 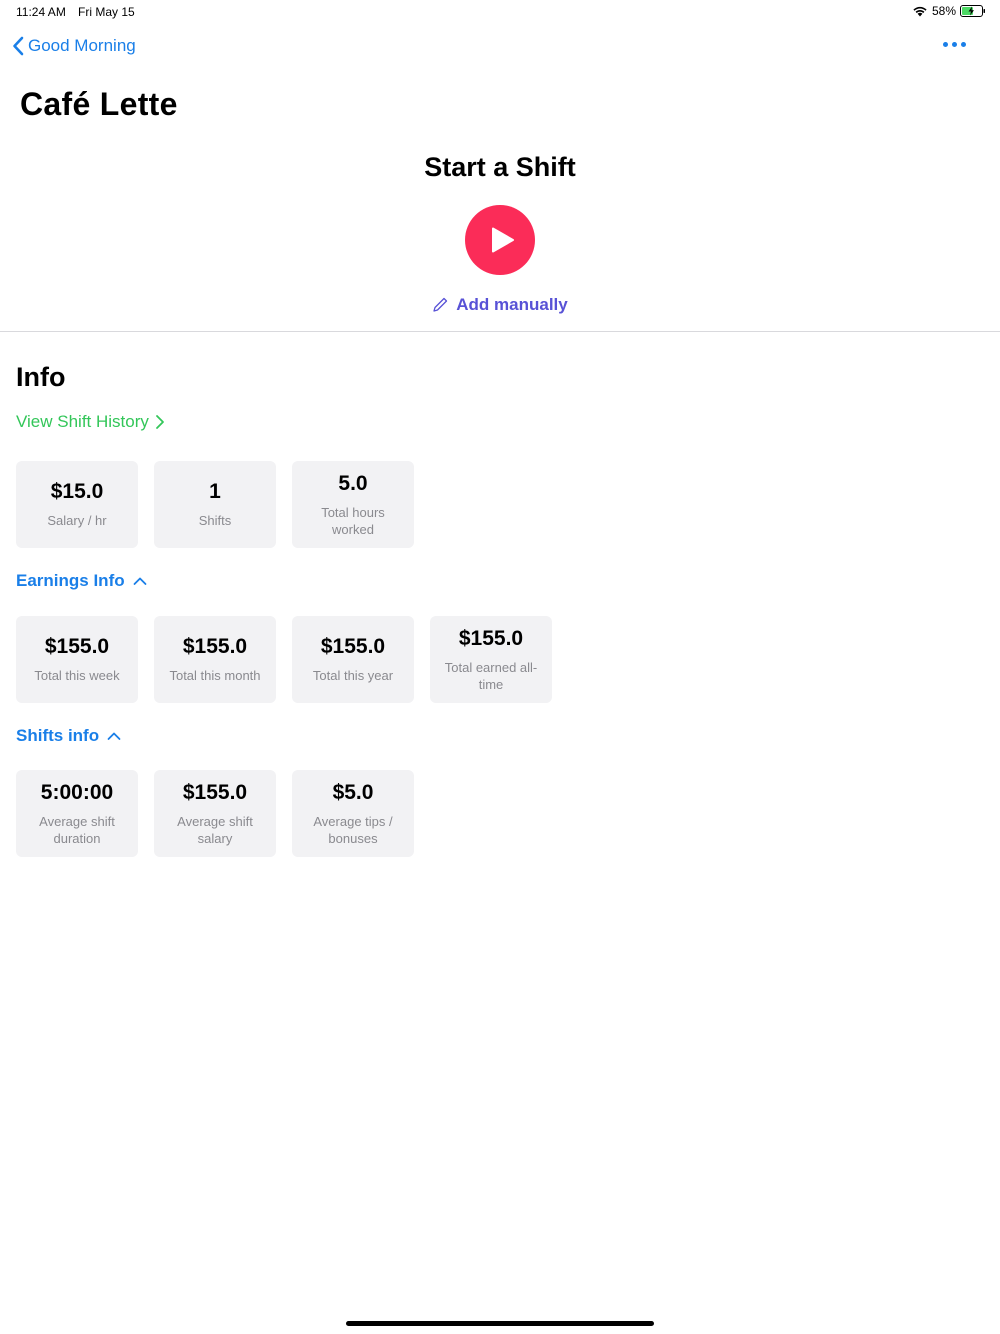 I want to click on status-indicators: 58%, so click(x=949, y=11).